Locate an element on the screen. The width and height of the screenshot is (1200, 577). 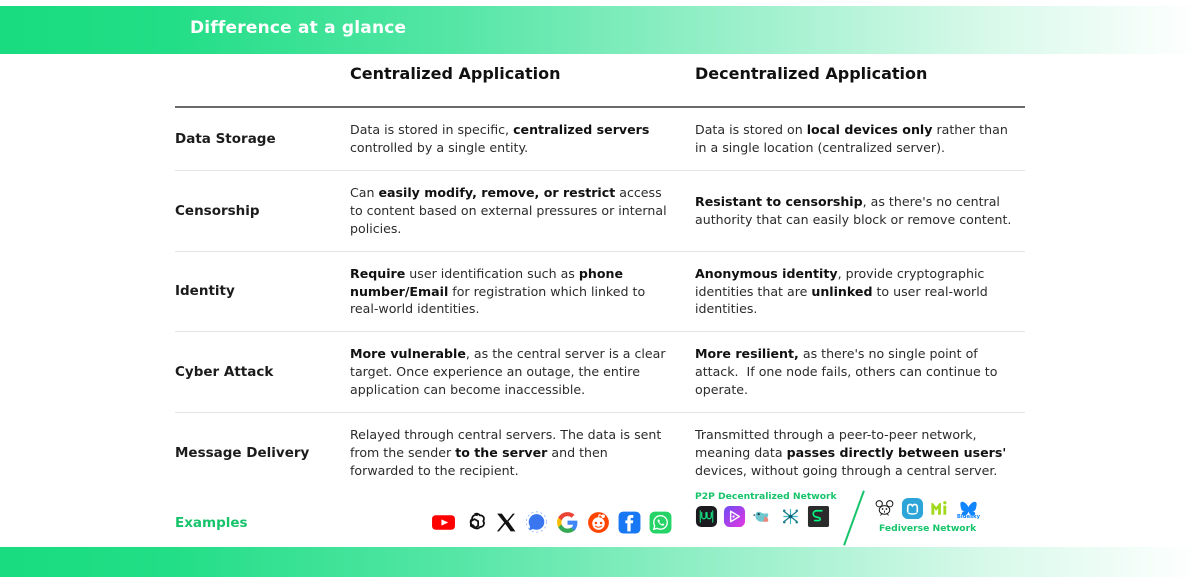
reddit-logo is located at coordinates (598, 522).